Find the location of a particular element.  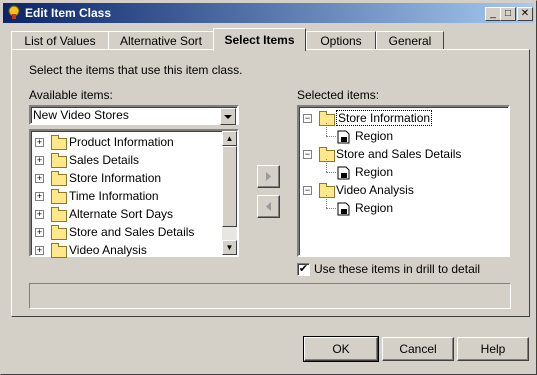

chevron-down-icon is located at coordinates (228, 117).